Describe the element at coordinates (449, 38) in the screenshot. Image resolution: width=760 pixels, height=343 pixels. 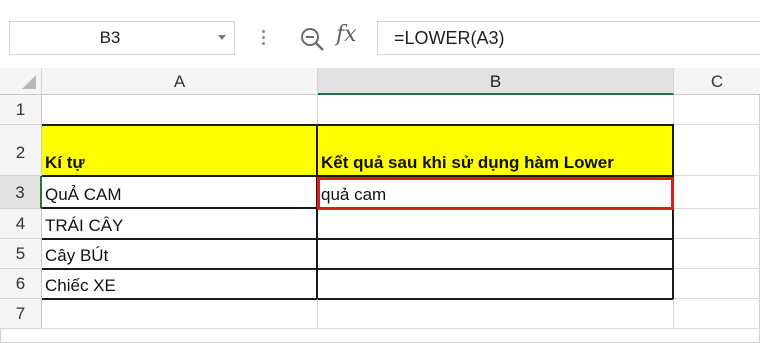
I see `formula-text: =LOWER(A3)` at that location.